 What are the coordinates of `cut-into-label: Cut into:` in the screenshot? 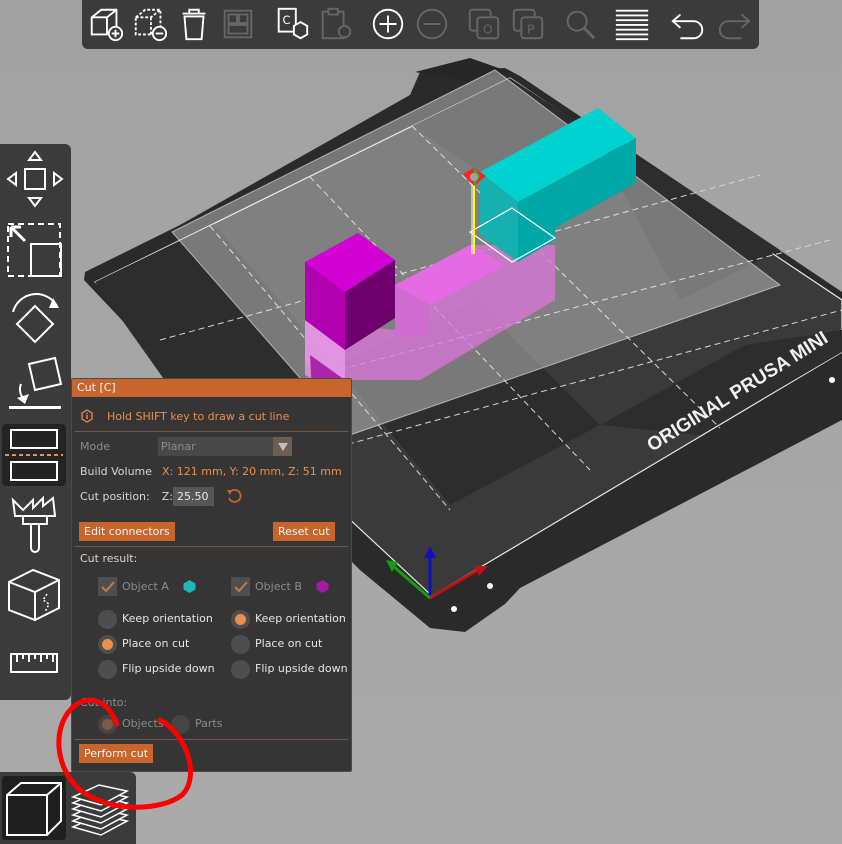 It's located at (104, 702).